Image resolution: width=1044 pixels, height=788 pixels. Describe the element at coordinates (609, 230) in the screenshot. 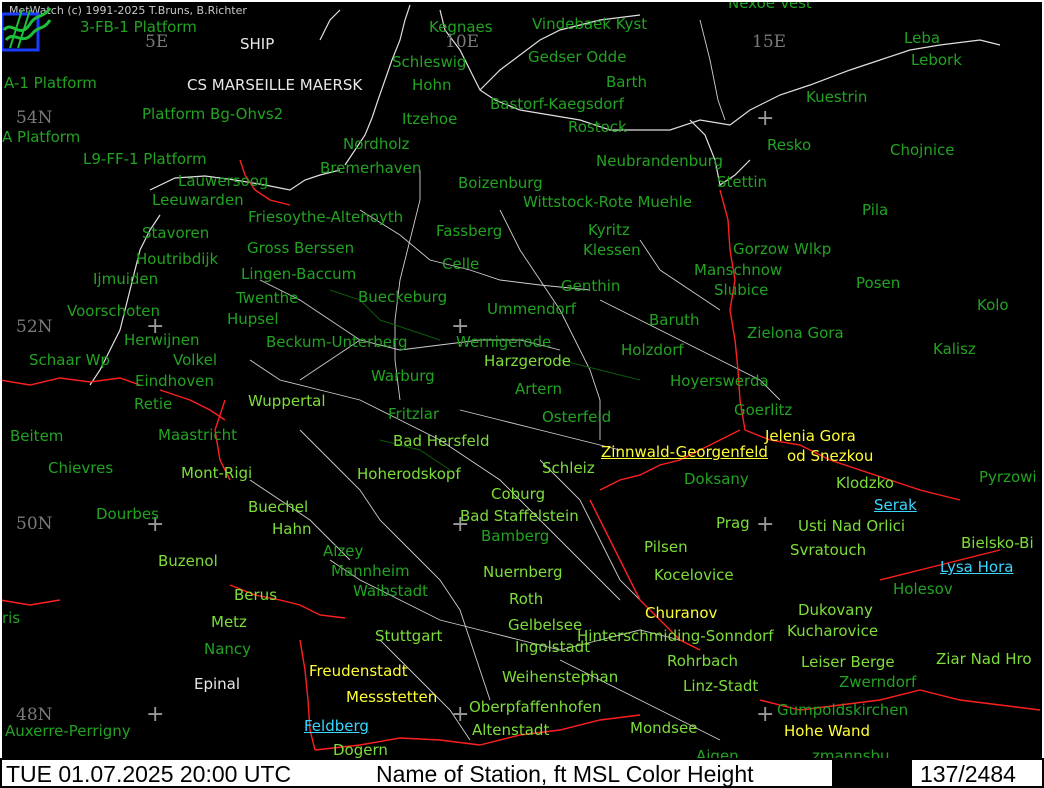

I see `station-label: Kyritz` at that location.